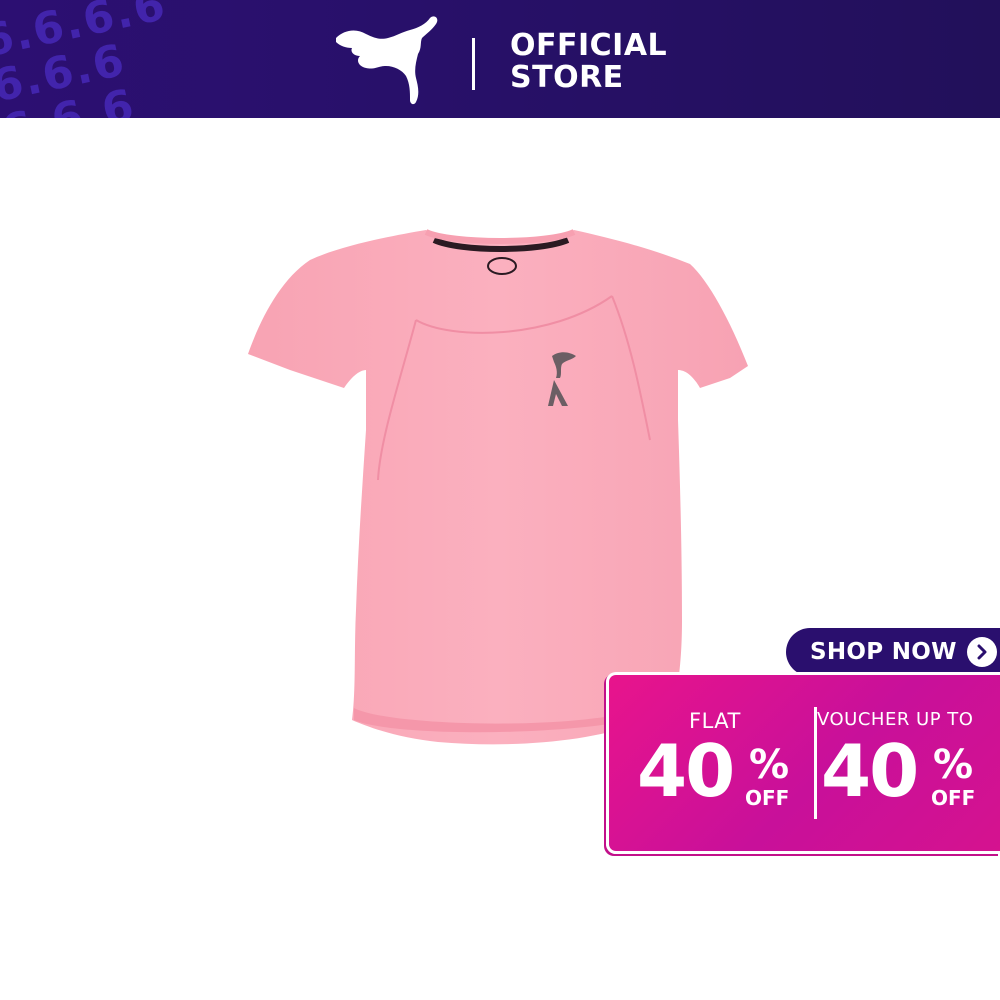 The width and height of the screenshot is (1000, 1000). I want to click on flat-discount-value: 40, so click(686, 771).